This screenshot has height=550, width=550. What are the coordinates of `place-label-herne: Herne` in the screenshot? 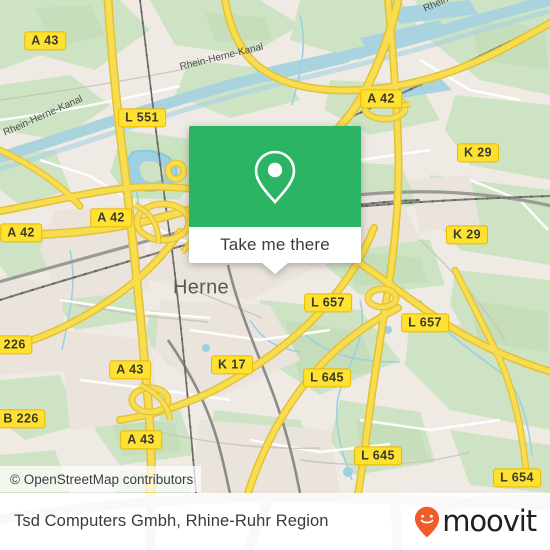 It's located at (201, 287).